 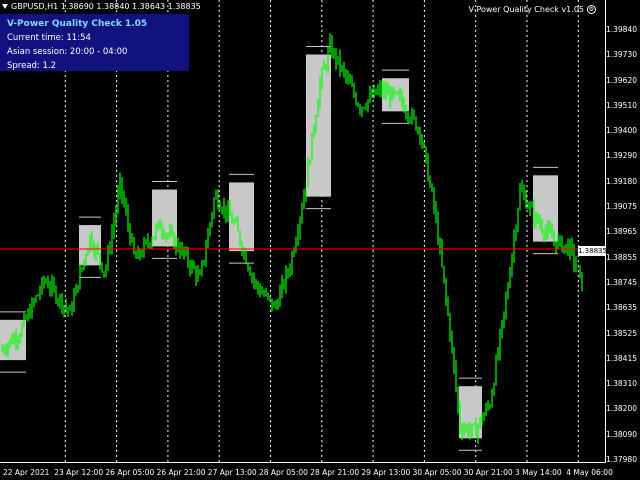 I want to click on time-tick-label: 29 Apr 13:00, so click(x=386, y=472).